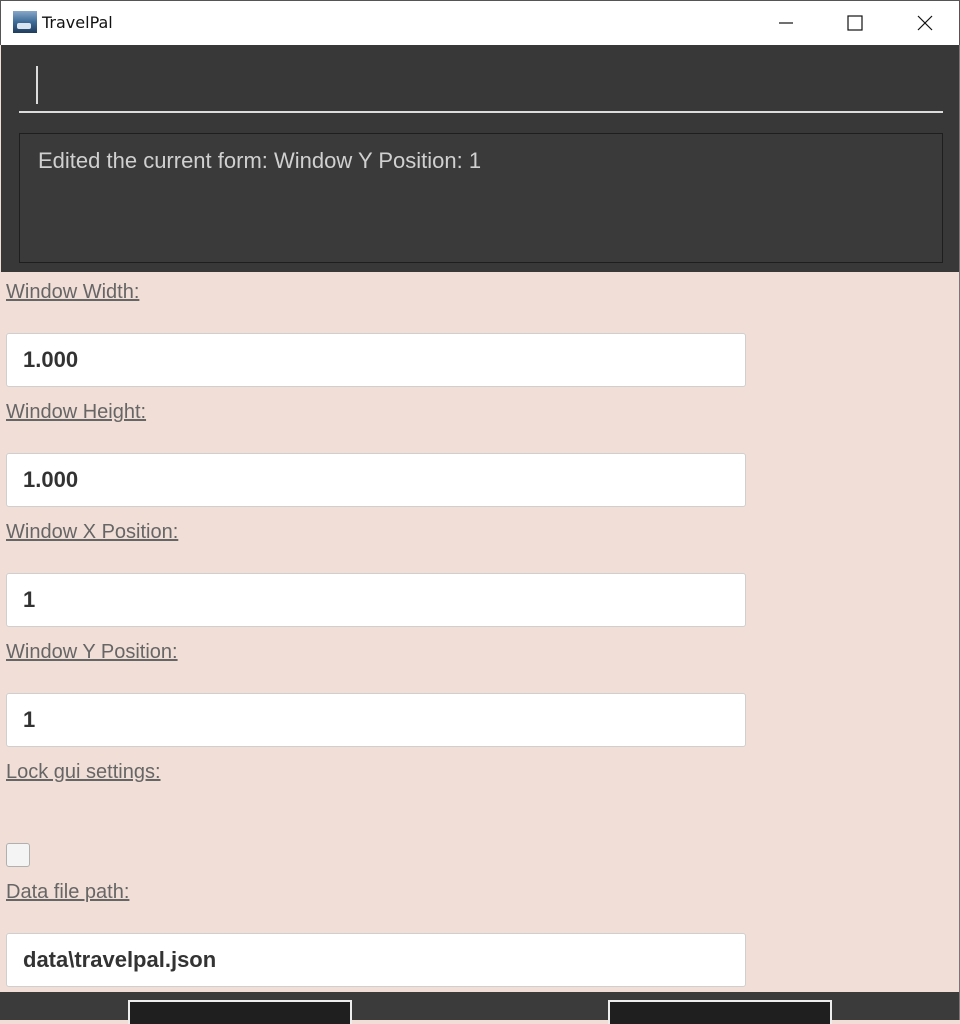 The height and width of the screenshot is (1024, 960). I want to click on window-width-label: Window Width:, so click(73, 292).